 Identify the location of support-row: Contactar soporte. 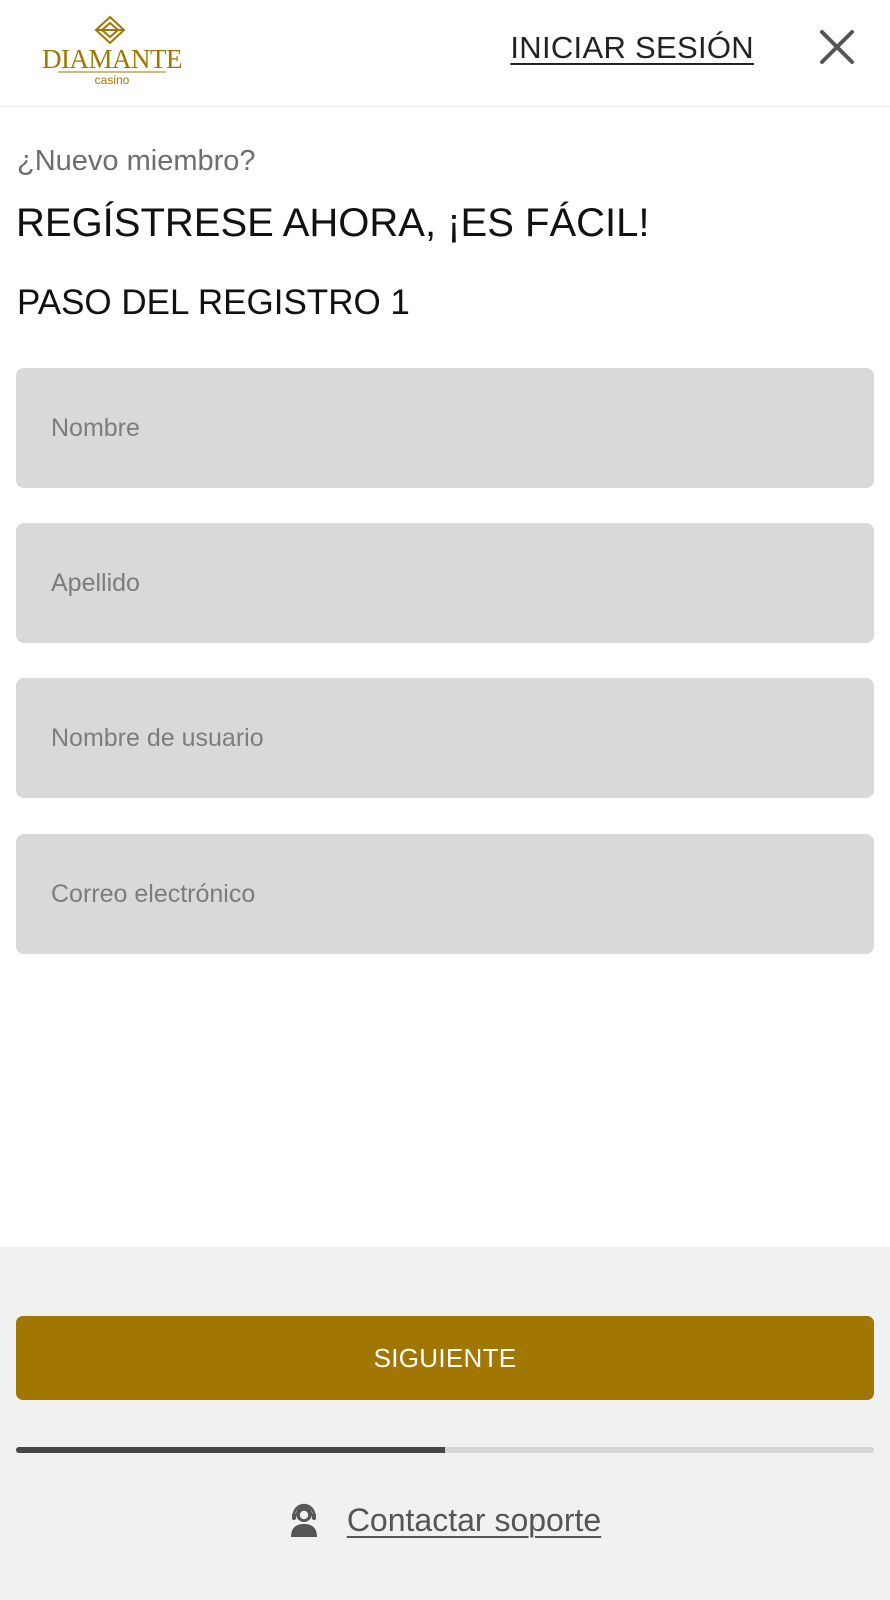
(445, 1520).